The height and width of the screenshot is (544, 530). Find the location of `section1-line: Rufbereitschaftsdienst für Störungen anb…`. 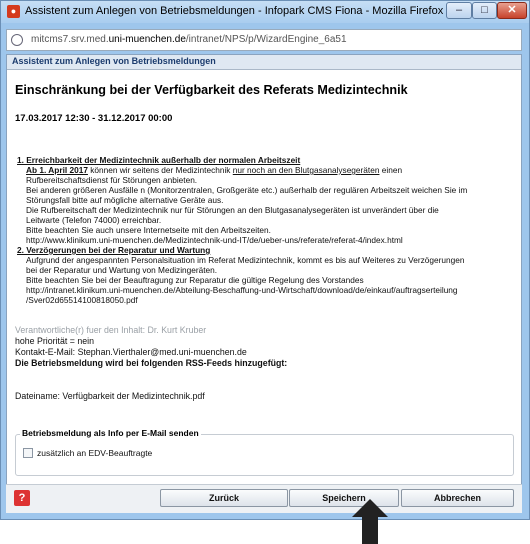

section1-line: Rufbereitschaftsdienst für Störungen anb… is located at coordinates (112, 180).